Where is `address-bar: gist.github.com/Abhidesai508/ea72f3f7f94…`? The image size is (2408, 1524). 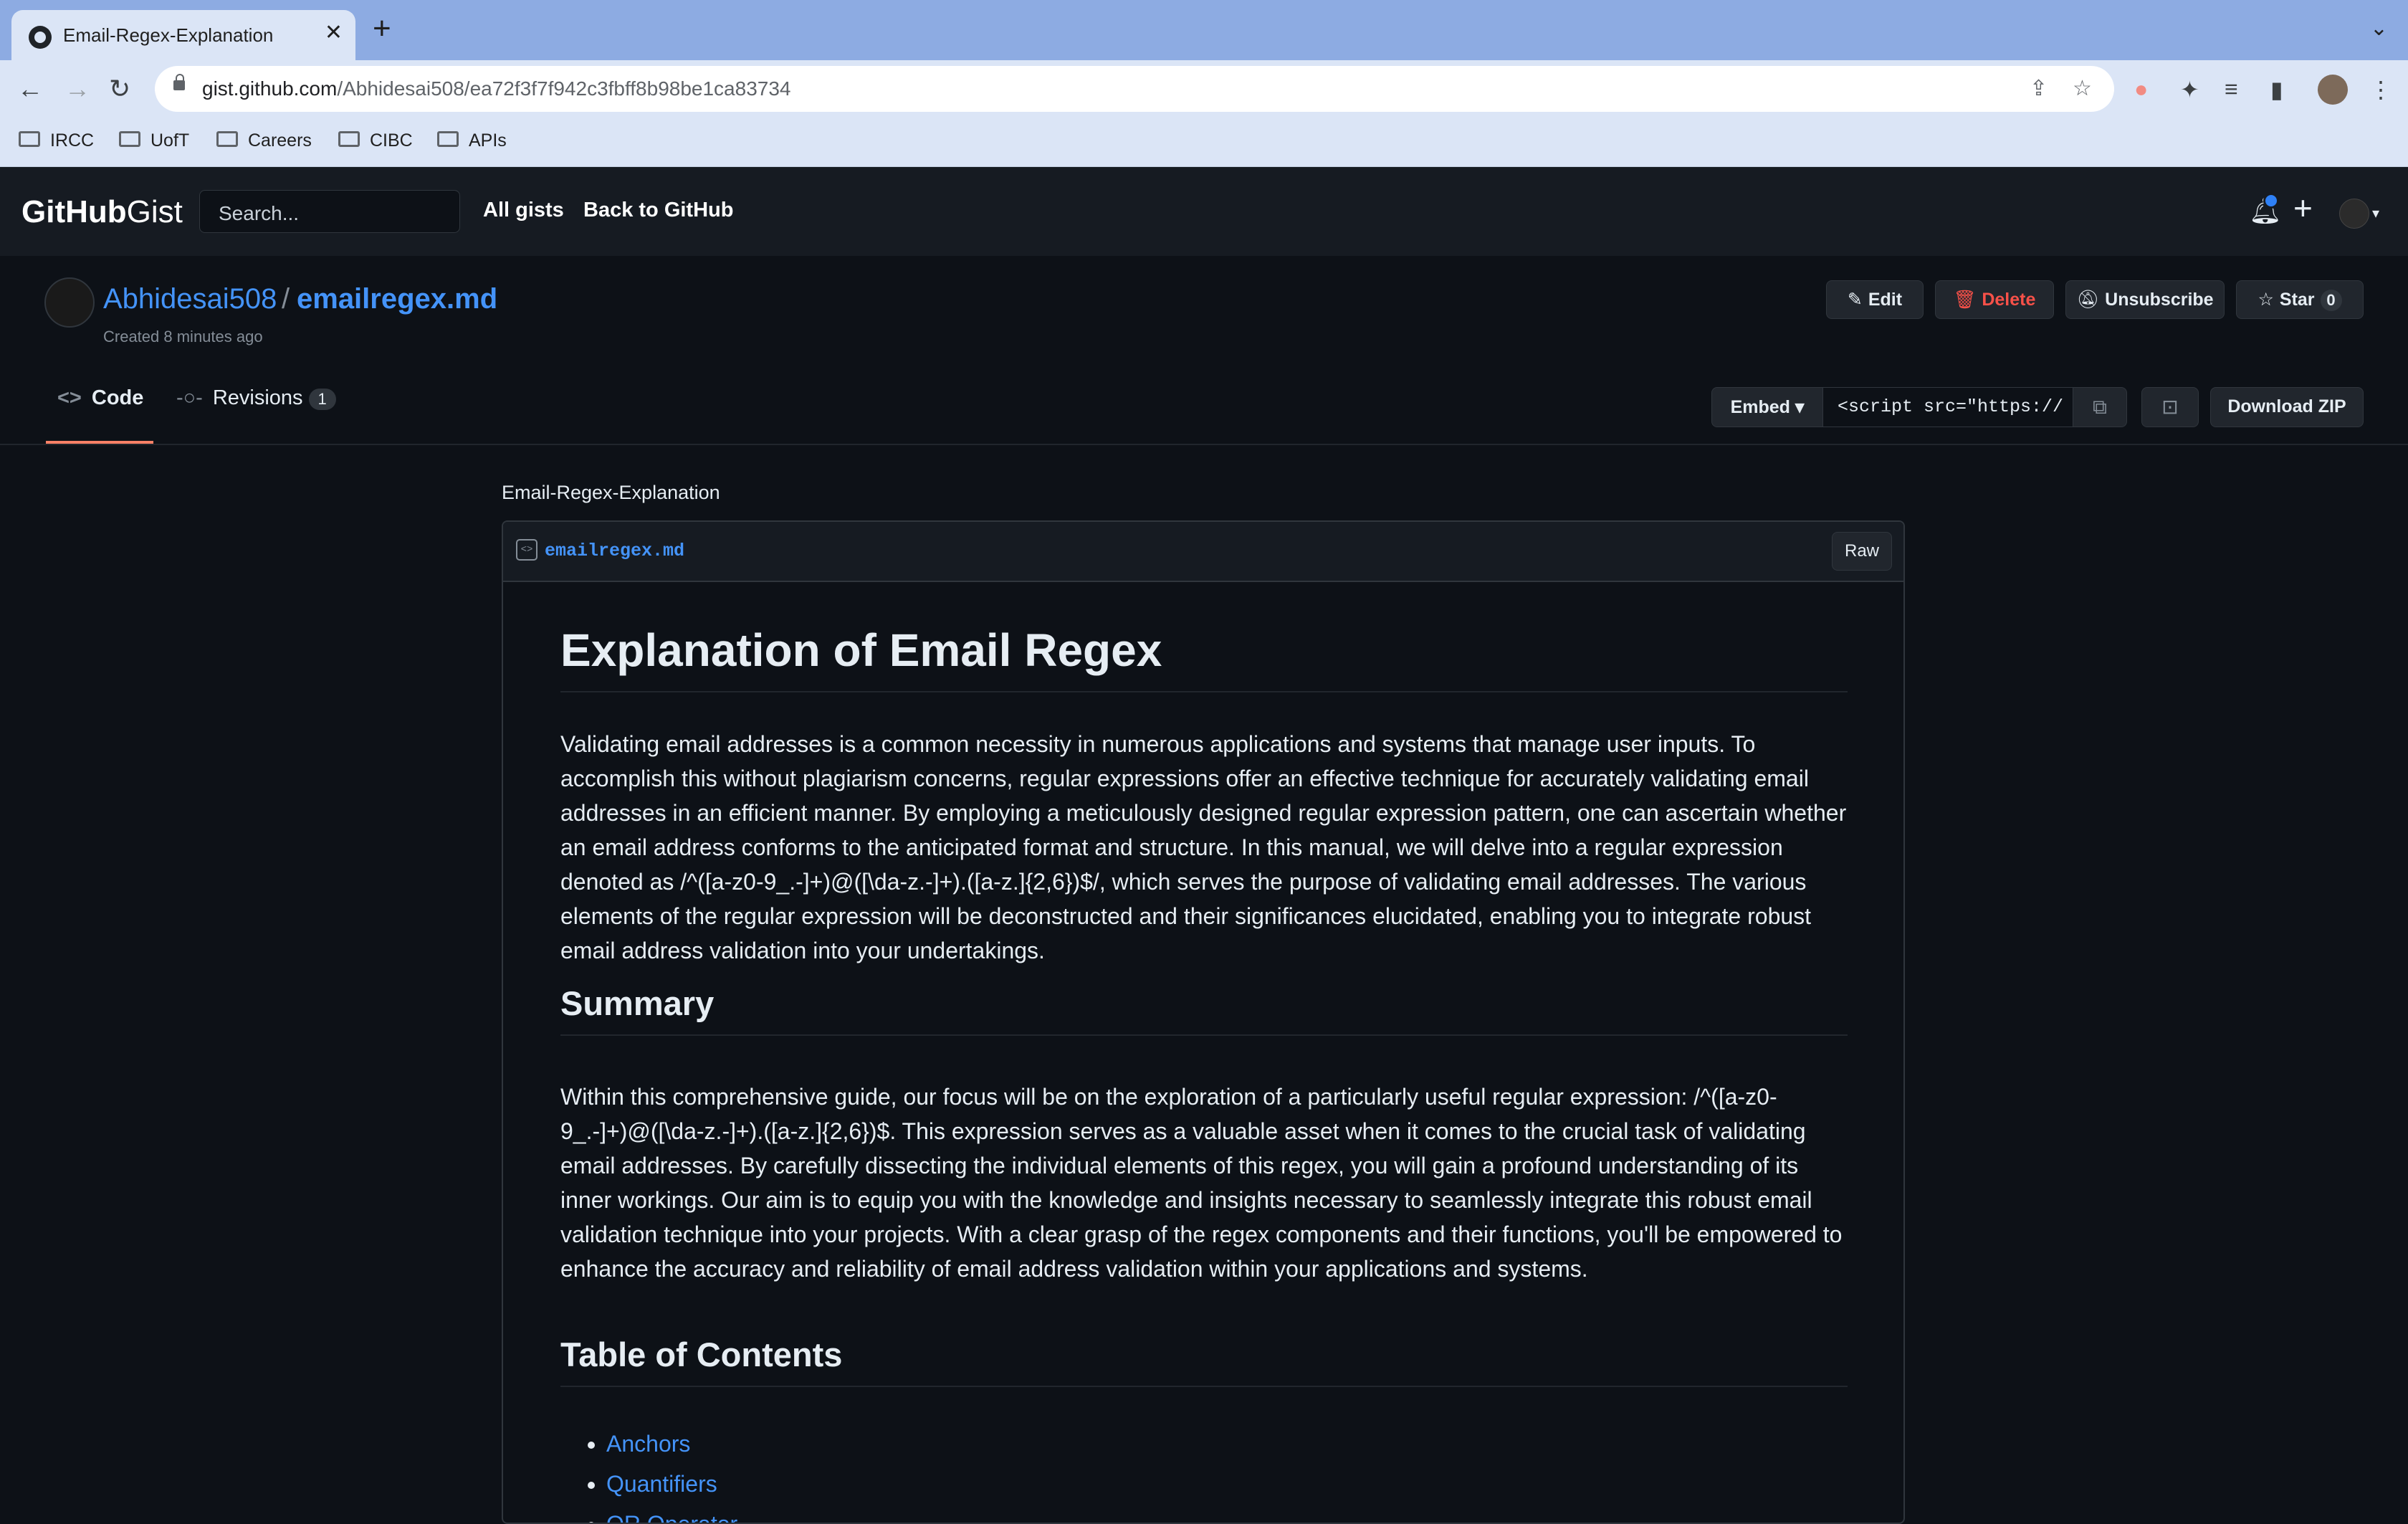
address-bar: gist.github.com/Abhidesai508/ea72f3f7f94… is located at coordinates (1134, 89).